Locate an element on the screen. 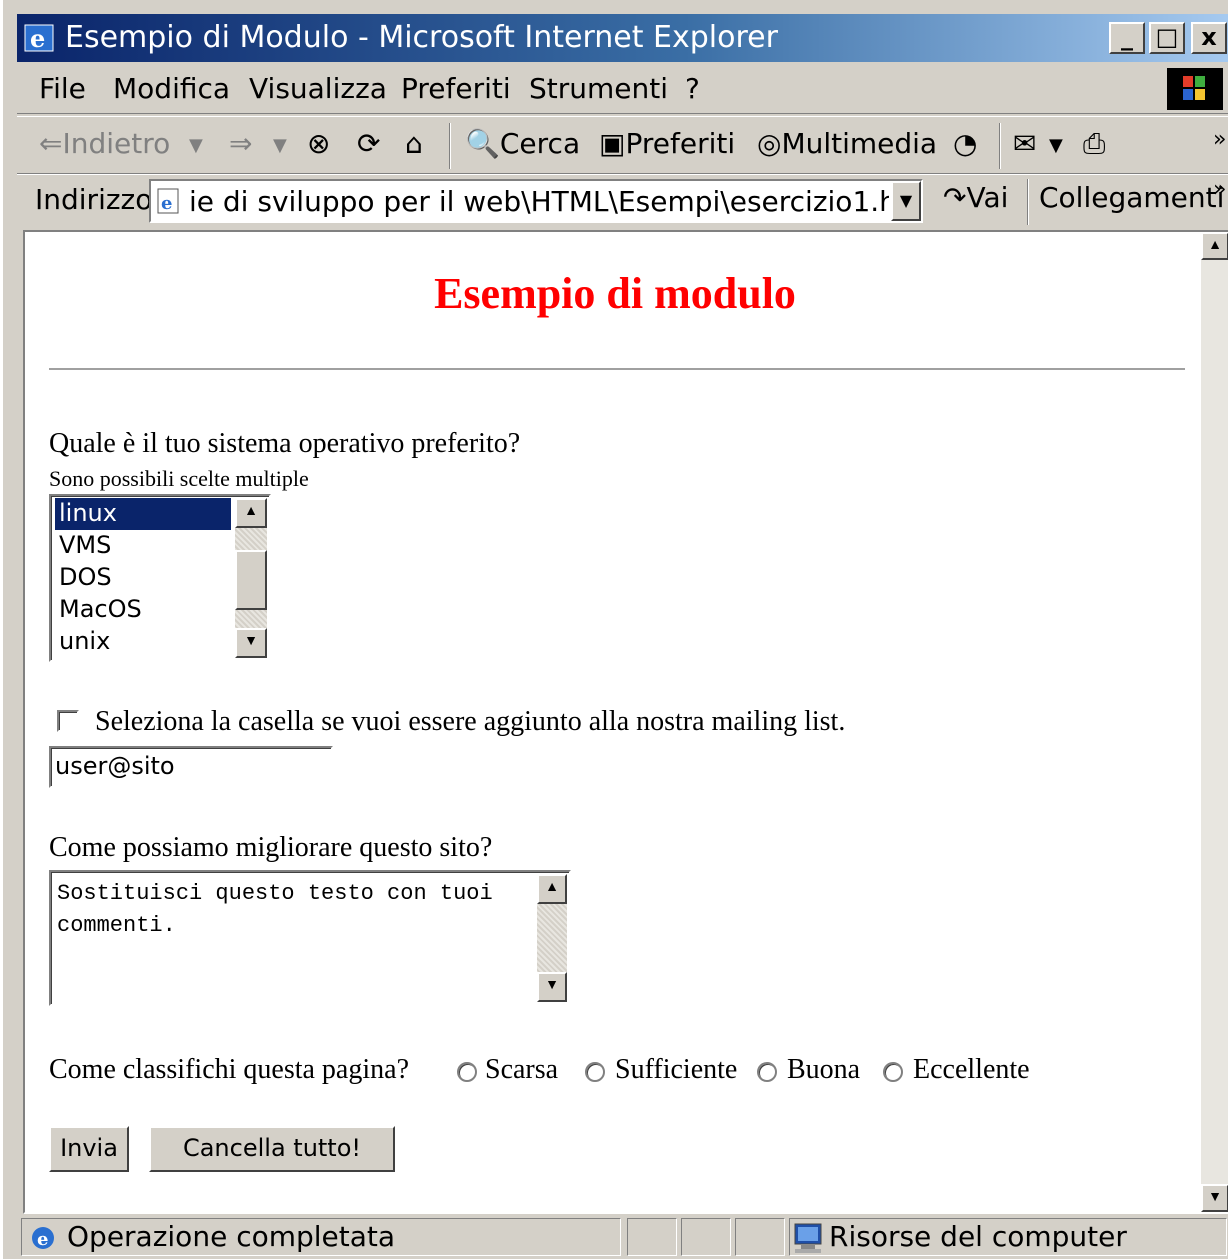  menu-visualizza: Visualizza is located at coordinates (318, 88).